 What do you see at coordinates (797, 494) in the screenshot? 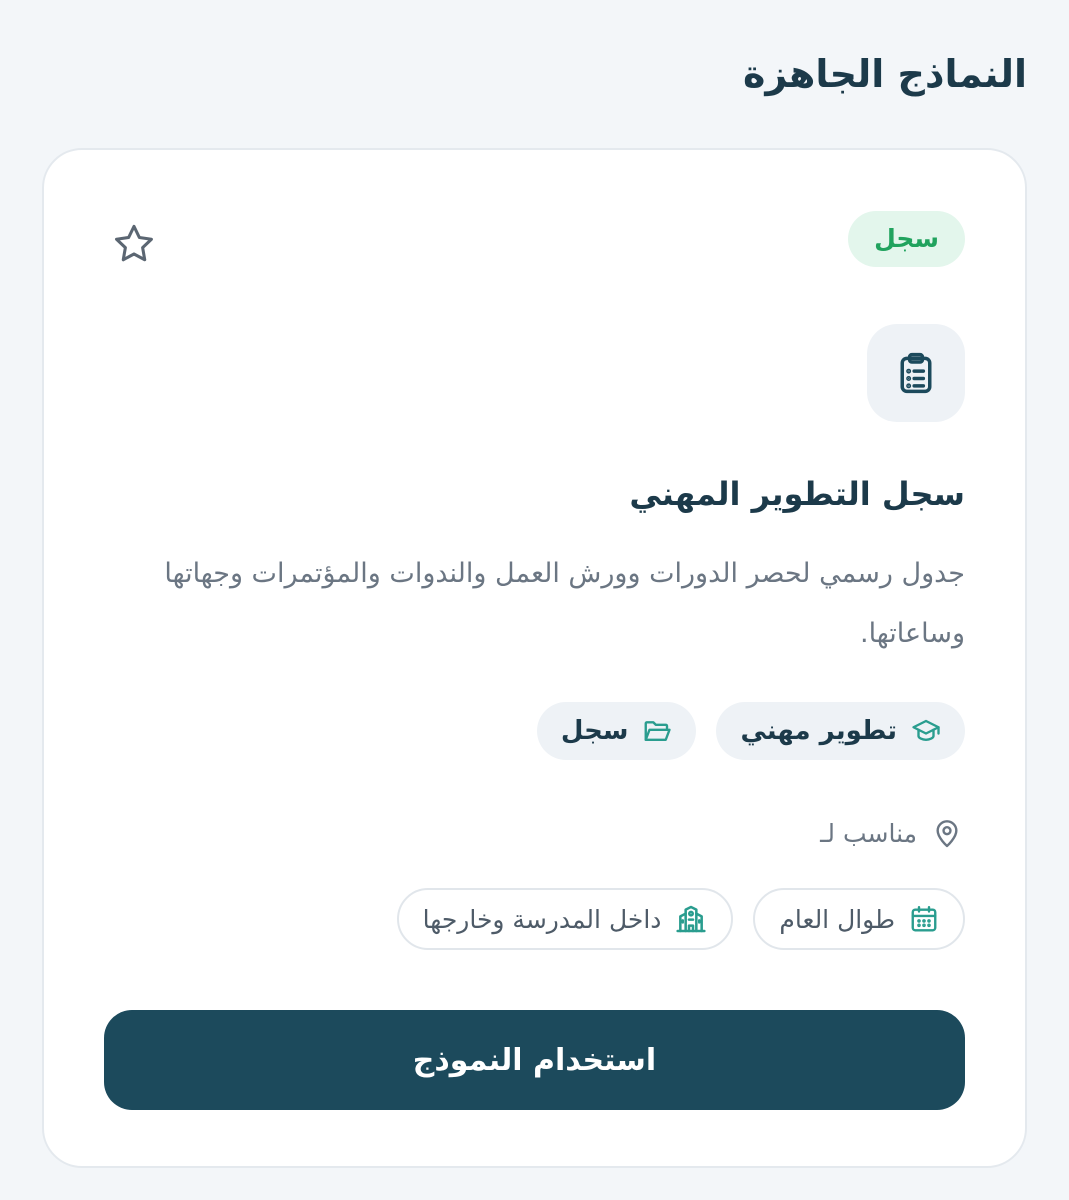
I see `template-title: سجل التطوير المهني` at bounding box center [797, 494].